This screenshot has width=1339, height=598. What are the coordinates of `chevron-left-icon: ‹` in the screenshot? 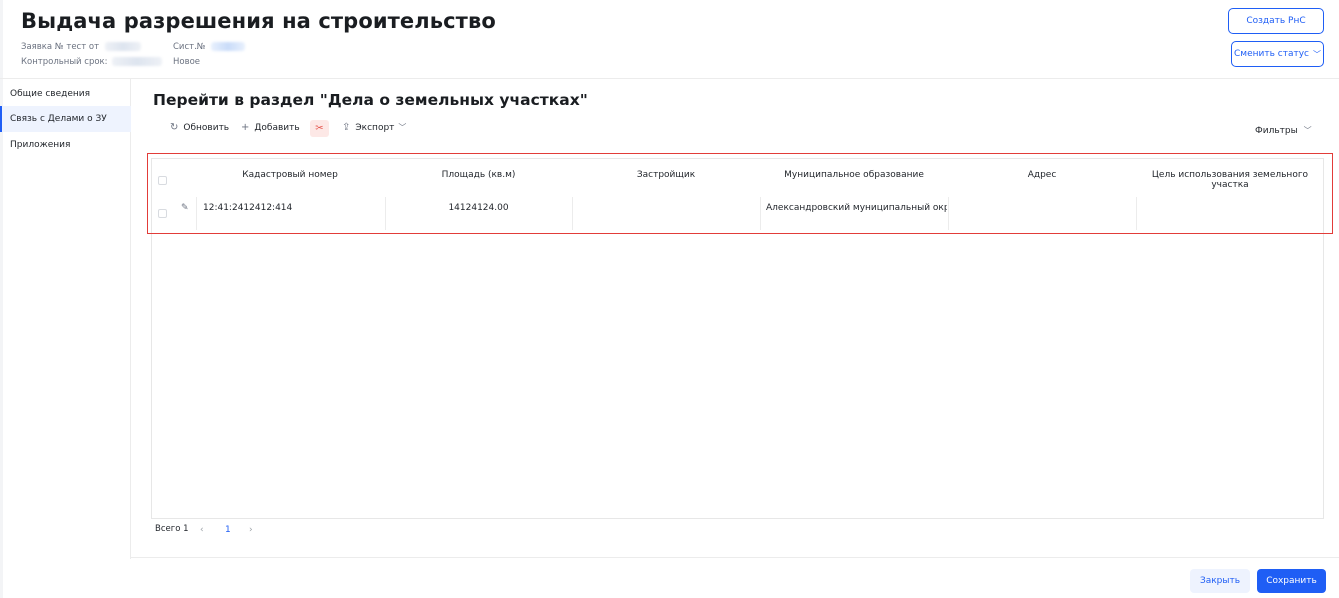 It's located at (202, 530).